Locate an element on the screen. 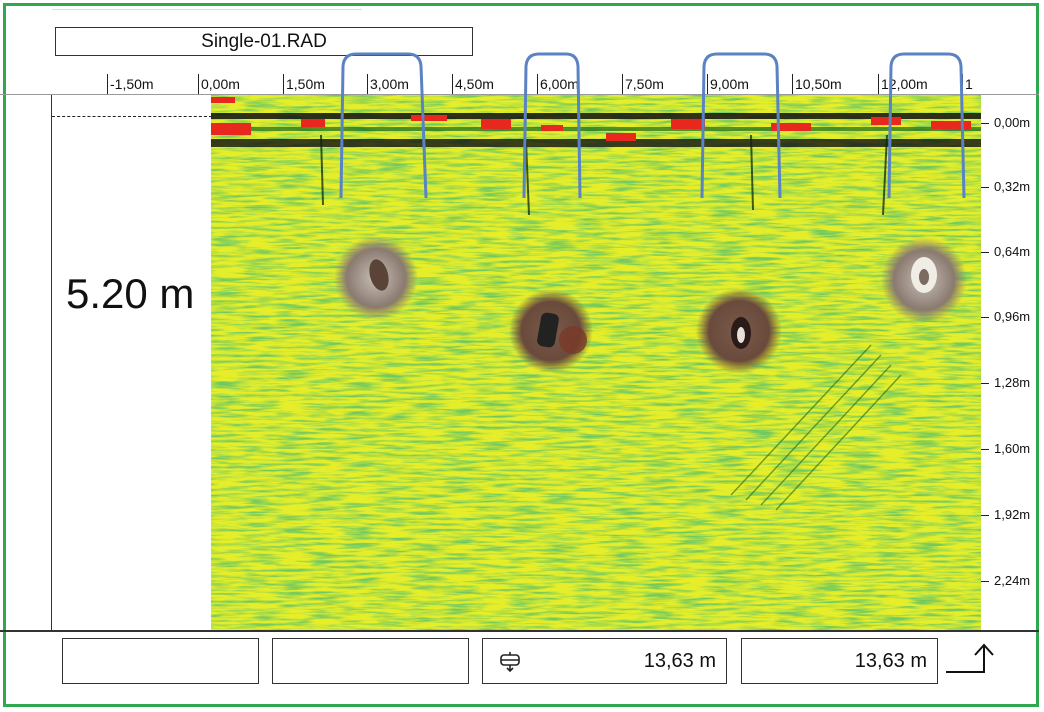 This screenshot has height=712, width=1044. left-blank-panel is located at coordinates (131, 362).